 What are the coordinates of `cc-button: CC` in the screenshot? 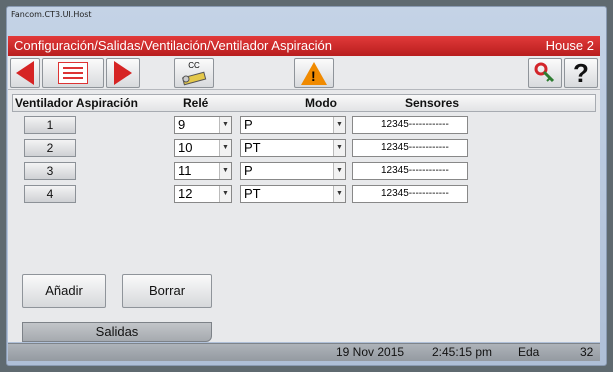 It's located at (194, 73).